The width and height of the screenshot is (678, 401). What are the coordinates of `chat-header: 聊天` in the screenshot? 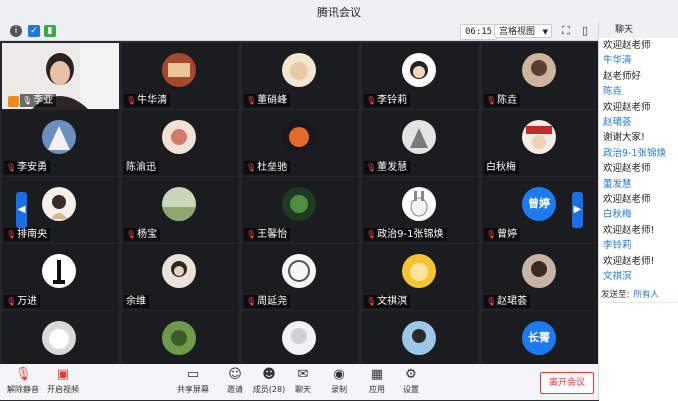 It's located at (638, 30).